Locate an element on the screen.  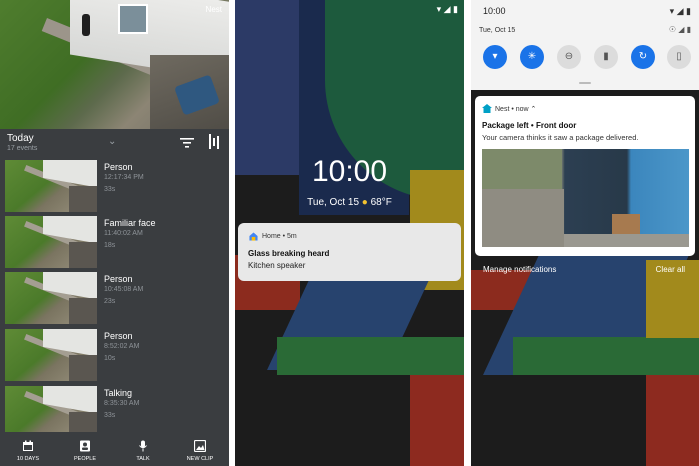
nav-people: PEOPLE is located at coordinates (85, 451).